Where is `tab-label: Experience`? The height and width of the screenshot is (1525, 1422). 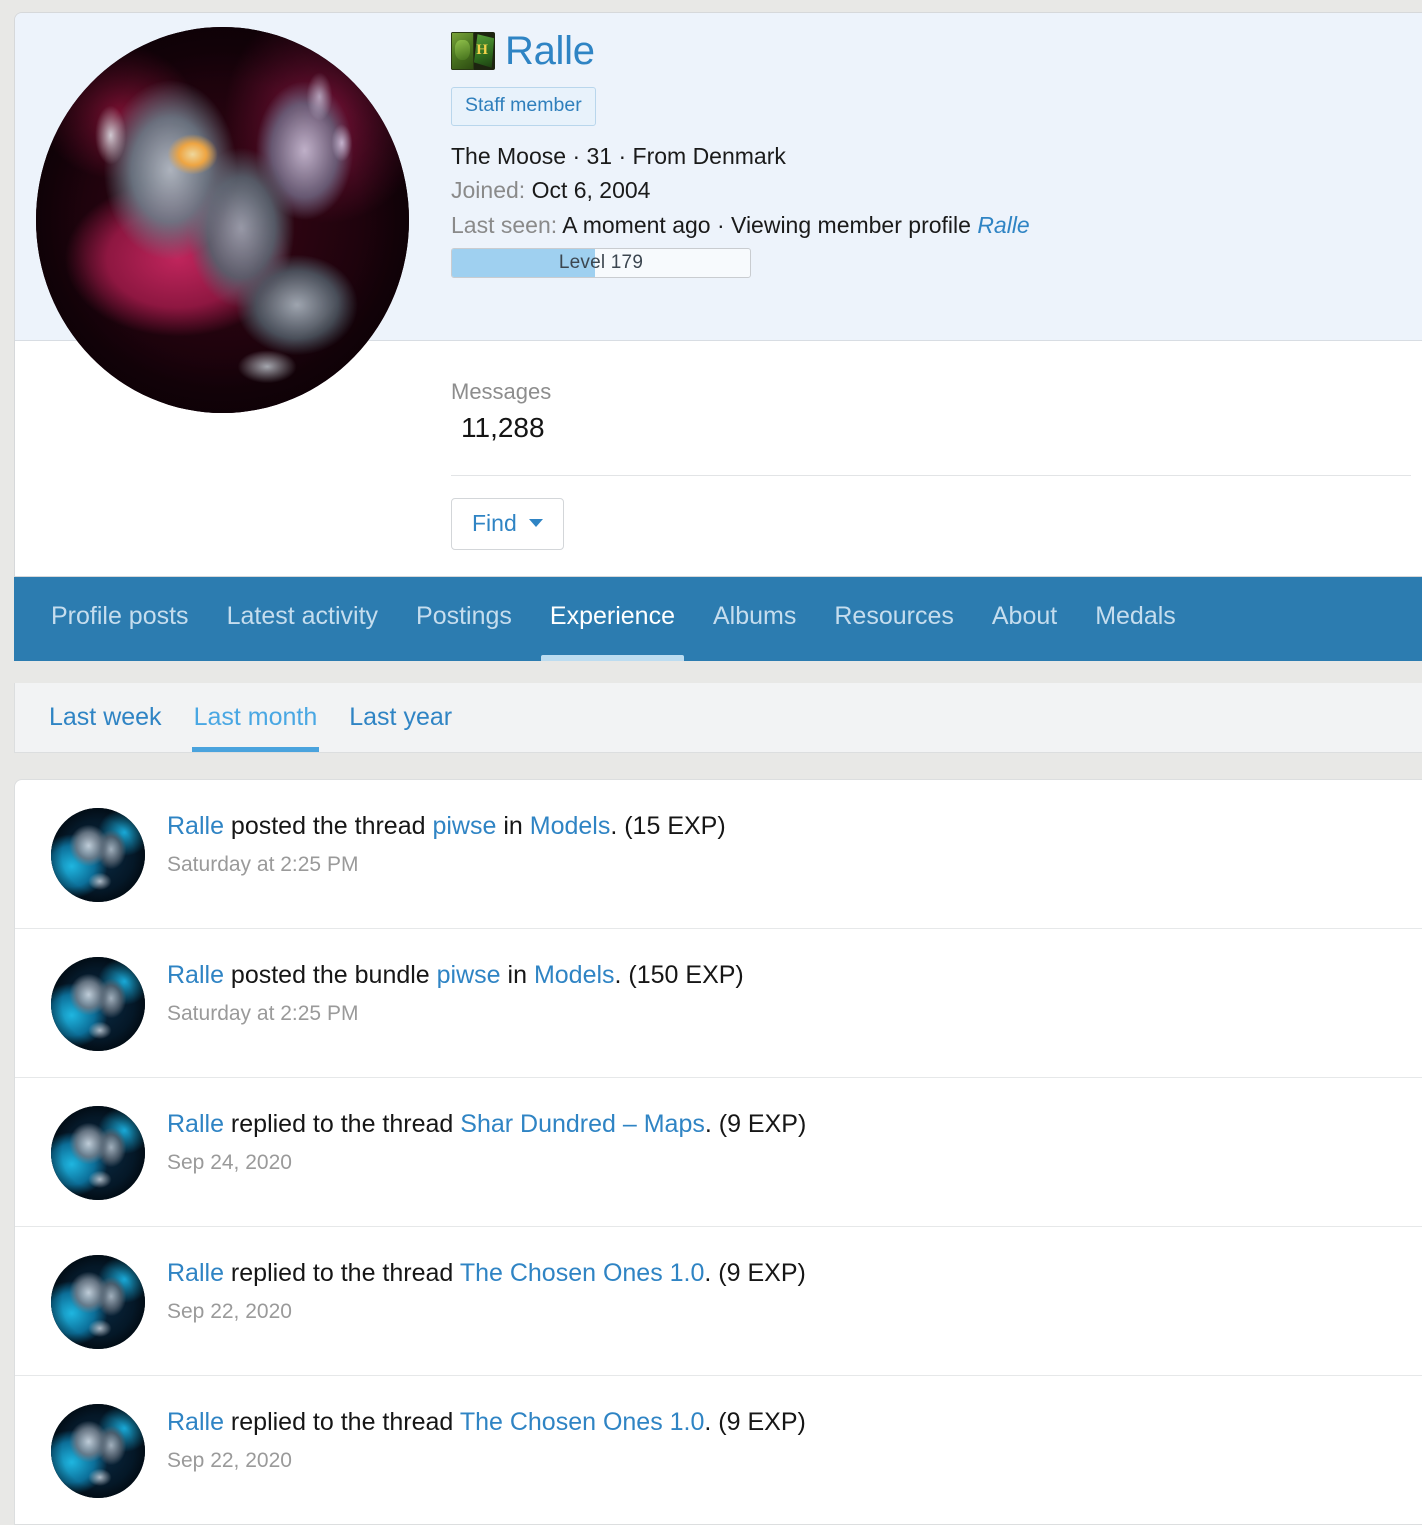 tab-label: Experience is located at coordinates (612, 615).